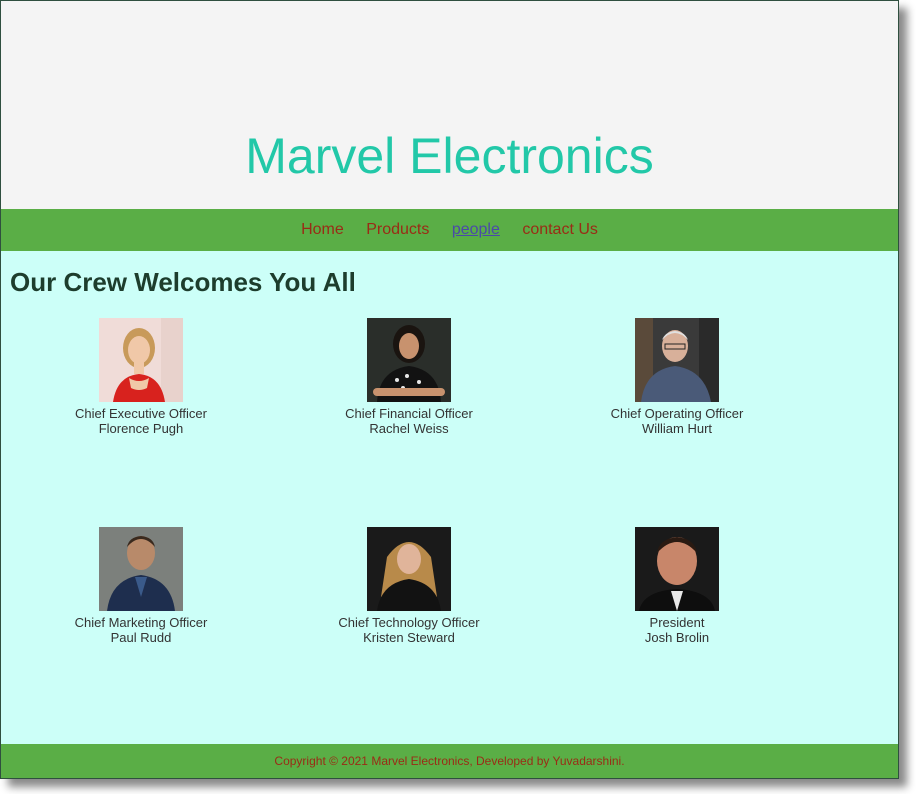  What do you see at coordinates (322, 229) in the screenshot?
I see `nav-home-link: Home` at bounding box center [322, 229].